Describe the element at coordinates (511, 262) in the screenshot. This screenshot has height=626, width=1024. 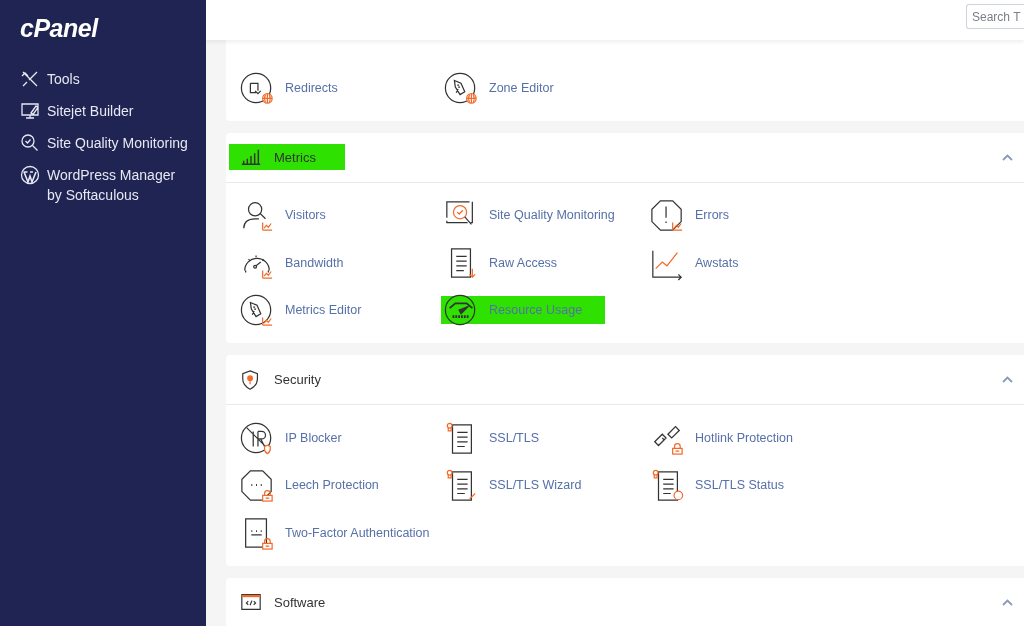
I see `tool-link: Raw Access` at that location.